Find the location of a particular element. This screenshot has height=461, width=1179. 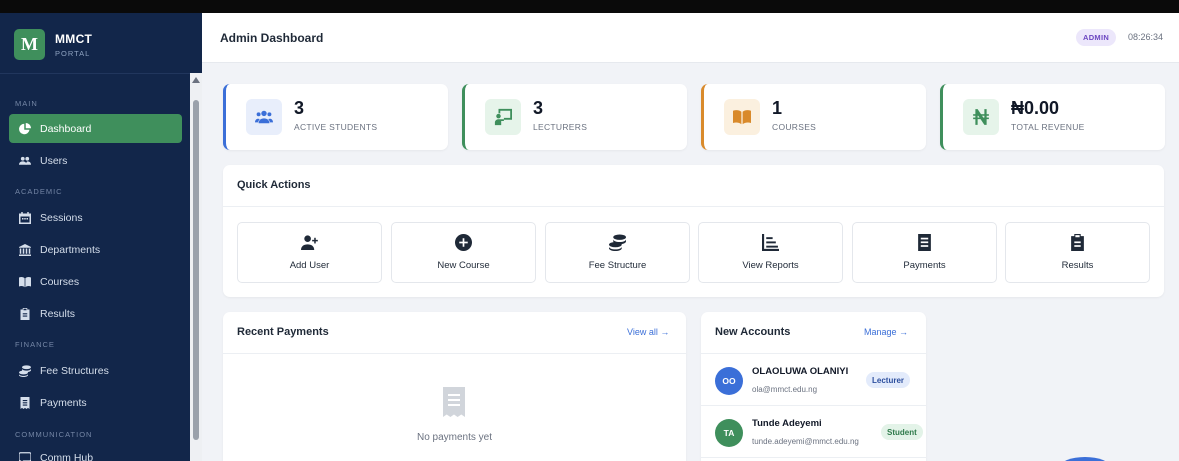

sidebar-item-label: Payments is located at coordinates (63, 402).